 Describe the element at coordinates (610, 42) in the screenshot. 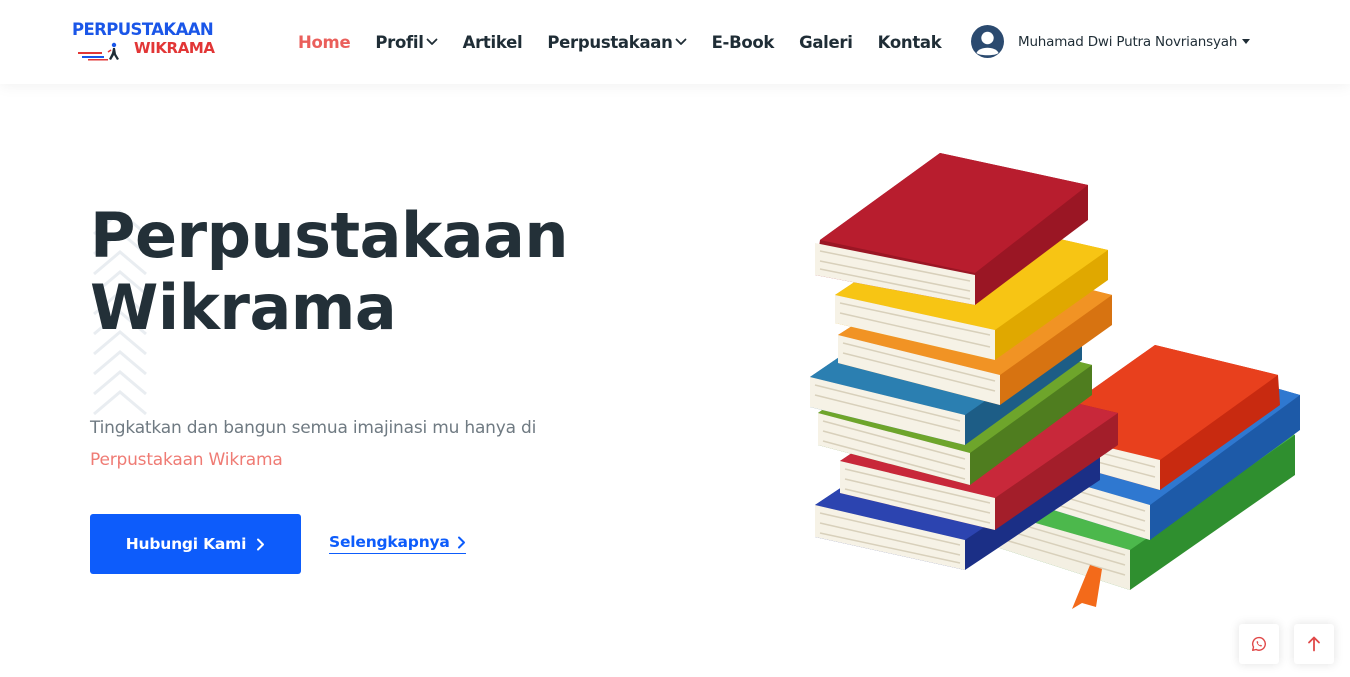

I see `nav-perpustakaan-label: Perpustakaan` at that location.